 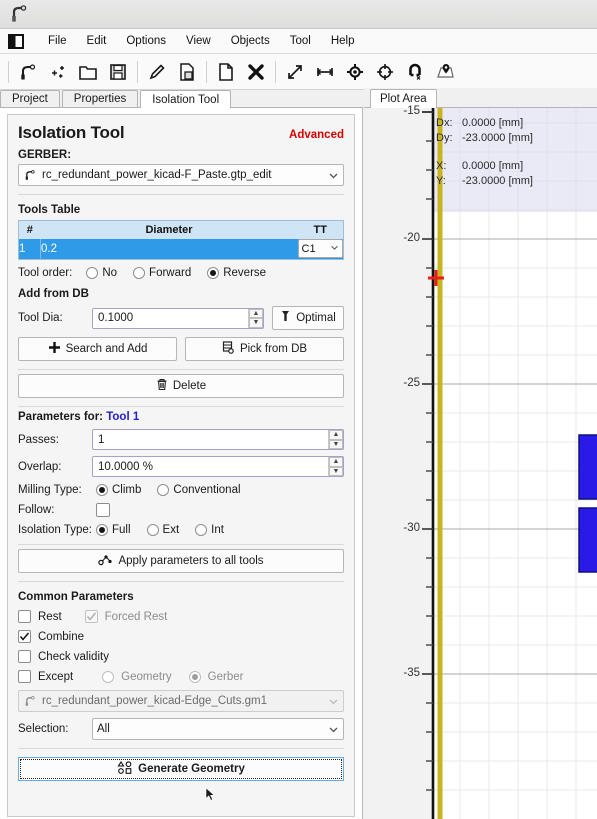 I want to click on new-geometry-icon, so click(x=58, y=72).